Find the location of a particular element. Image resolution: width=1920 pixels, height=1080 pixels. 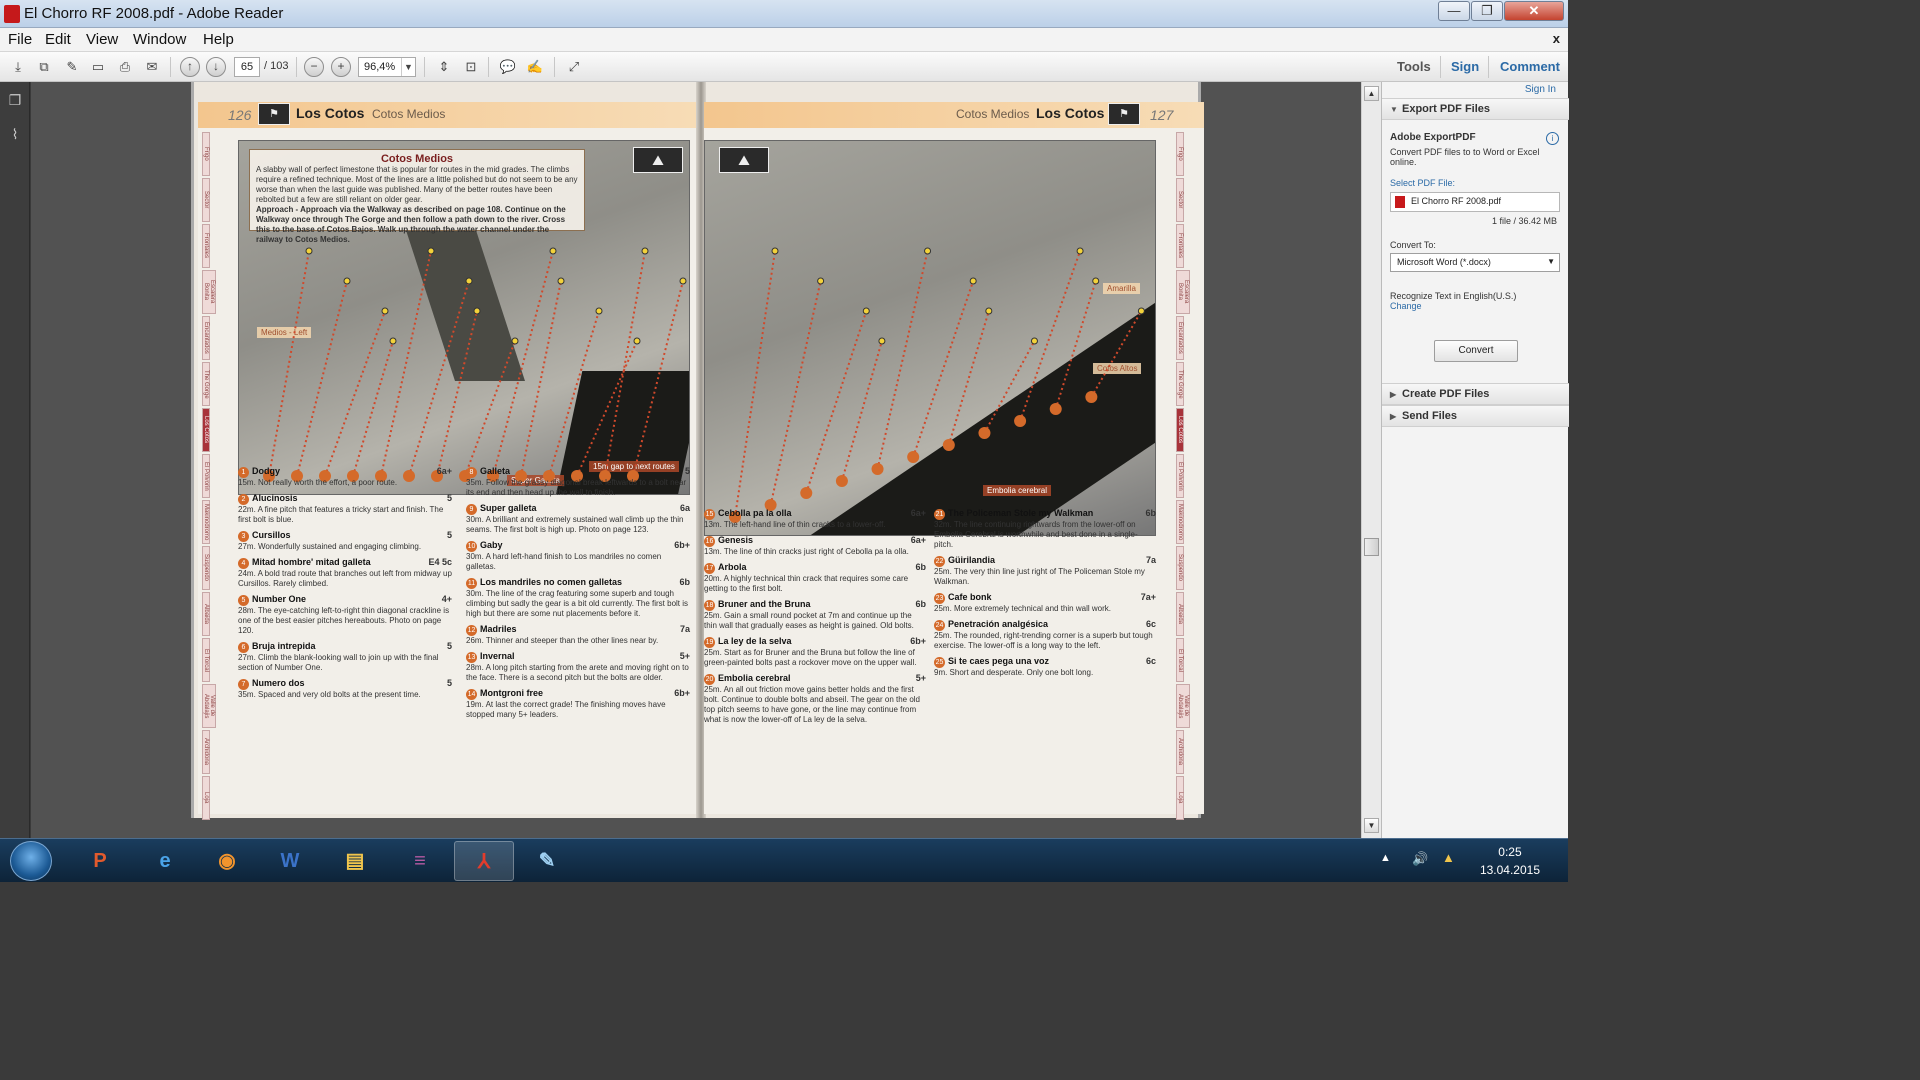

menu-edit: Edit is located at coordinates (58, 39).